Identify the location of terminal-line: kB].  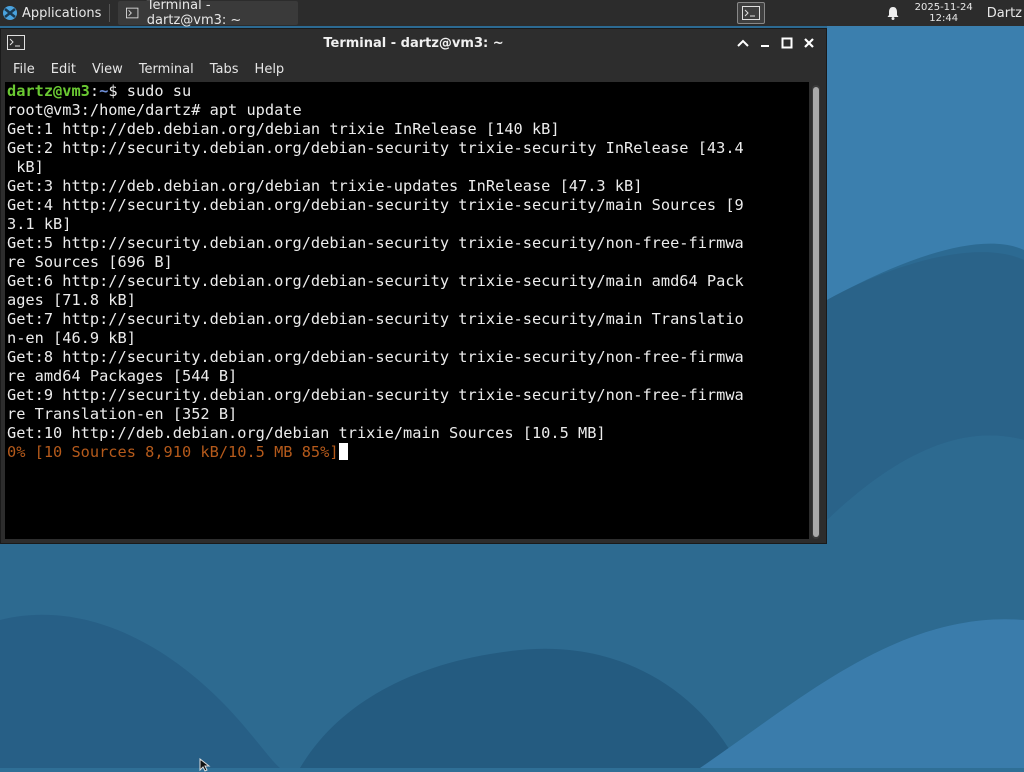
(25, 167).